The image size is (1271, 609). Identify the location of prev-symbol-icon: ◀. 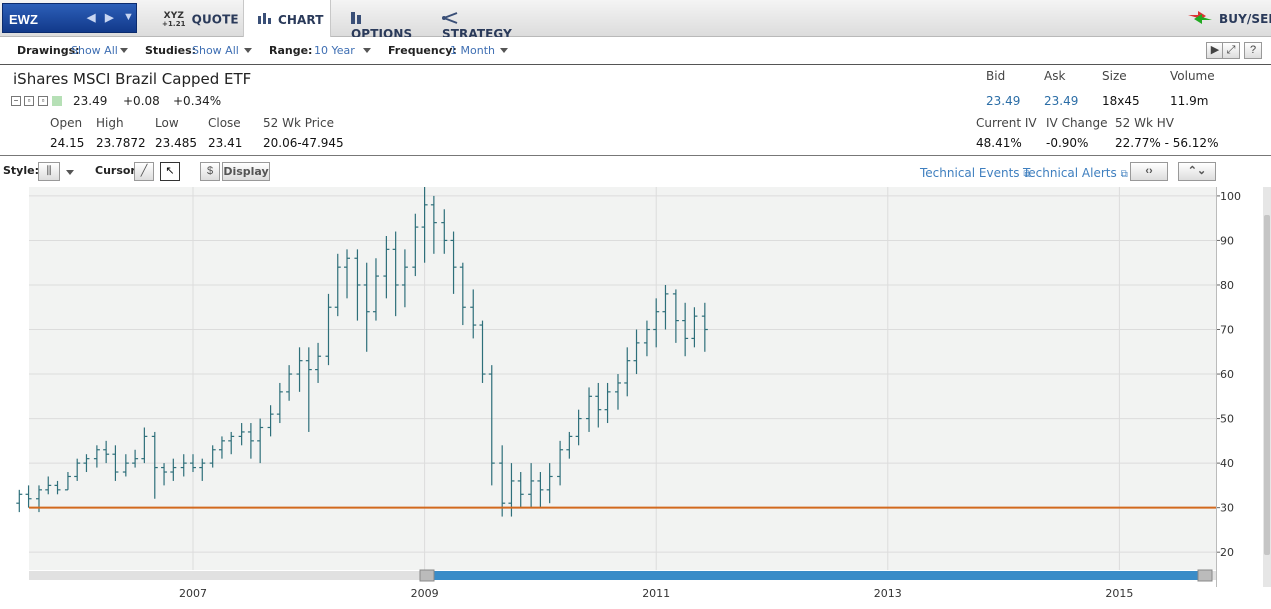
(91, 17).